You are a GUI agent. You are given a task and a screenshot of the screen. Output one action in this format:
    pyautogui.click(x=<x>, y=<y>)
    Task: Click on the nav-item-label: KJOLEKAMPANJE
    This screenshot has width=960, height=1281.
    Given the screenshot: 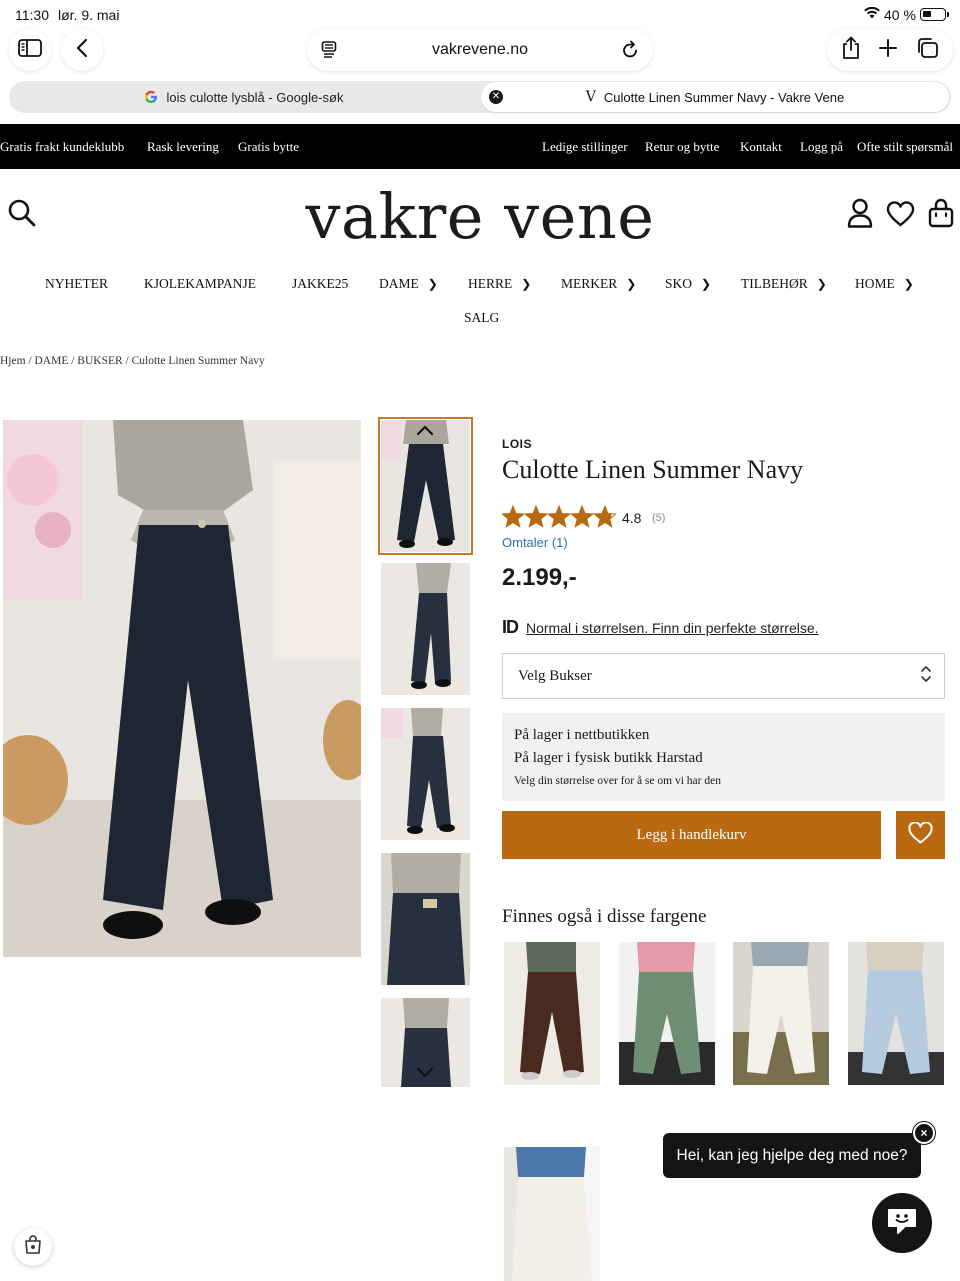 What is the action you would take?
    pyautogui.click(x=200, y=283)
    